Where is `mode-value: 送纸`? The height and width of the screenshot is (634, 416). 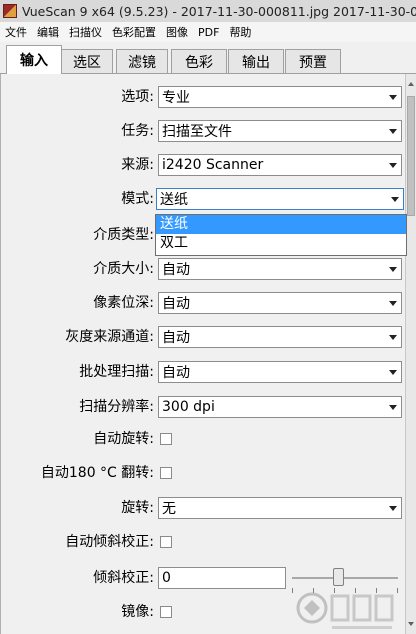 mode-value: 送纸 is located at coordinates (174, 200).